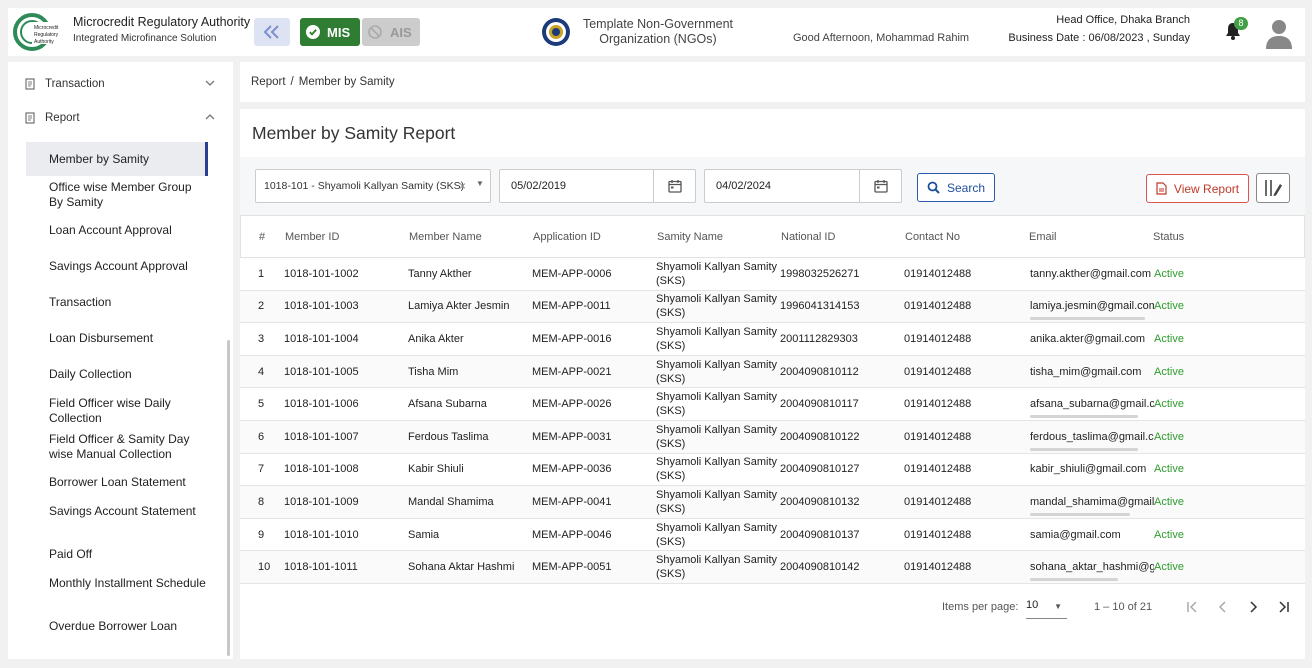  What do you see at coordinates (339, 32) in the screenshot?
I see `mis-label: MIS` at bounding box center [339, 32].